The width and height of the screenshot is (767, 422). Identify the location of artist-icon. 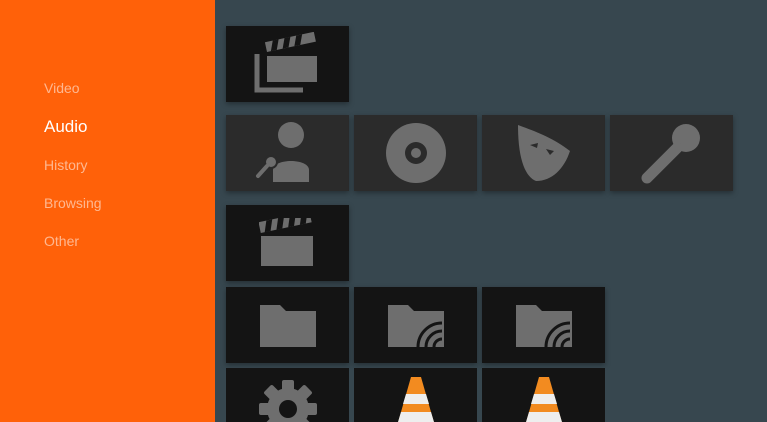
(282, 152).